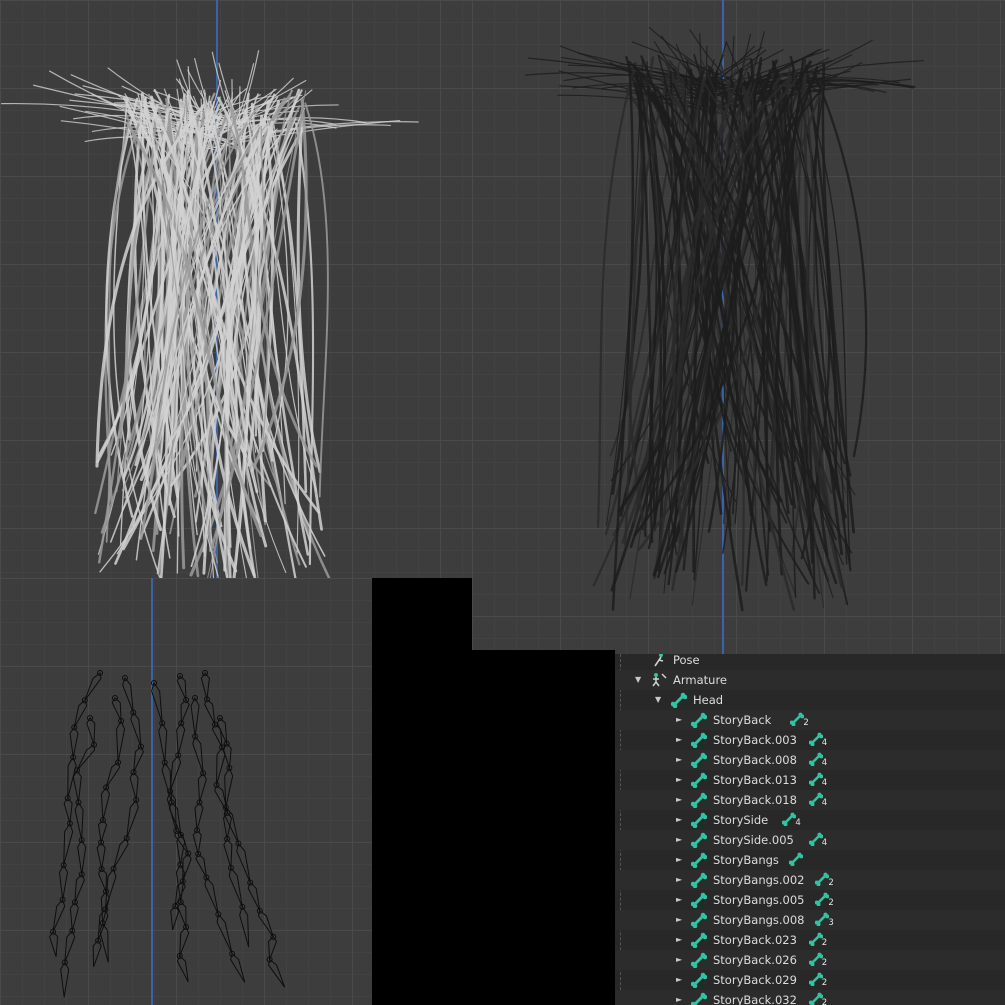 The width and height of the screenshot is (1005, 1005). Describe the element at coordinates (700, 680) in the screenshot. I see `armature-label: Armature` at that location.